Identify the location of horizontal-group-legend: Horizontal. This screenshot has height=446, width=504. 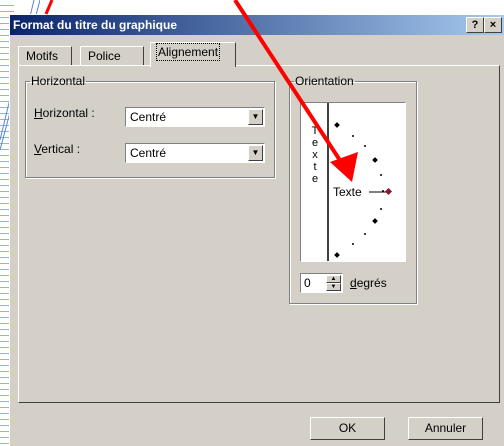
(58, 81).